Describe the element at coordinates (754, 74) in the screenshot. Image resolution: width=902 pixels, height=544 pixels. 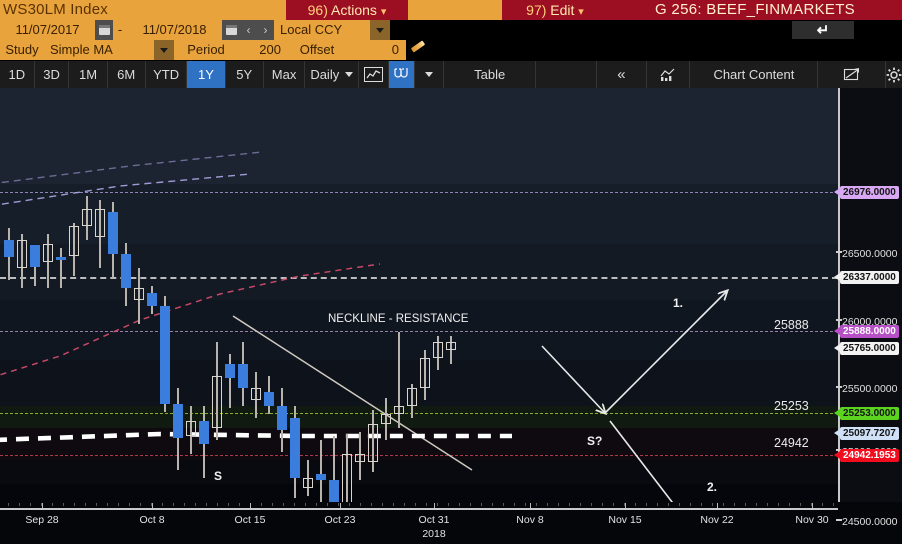
I see `chart-content-button: Chart Content` at that location.